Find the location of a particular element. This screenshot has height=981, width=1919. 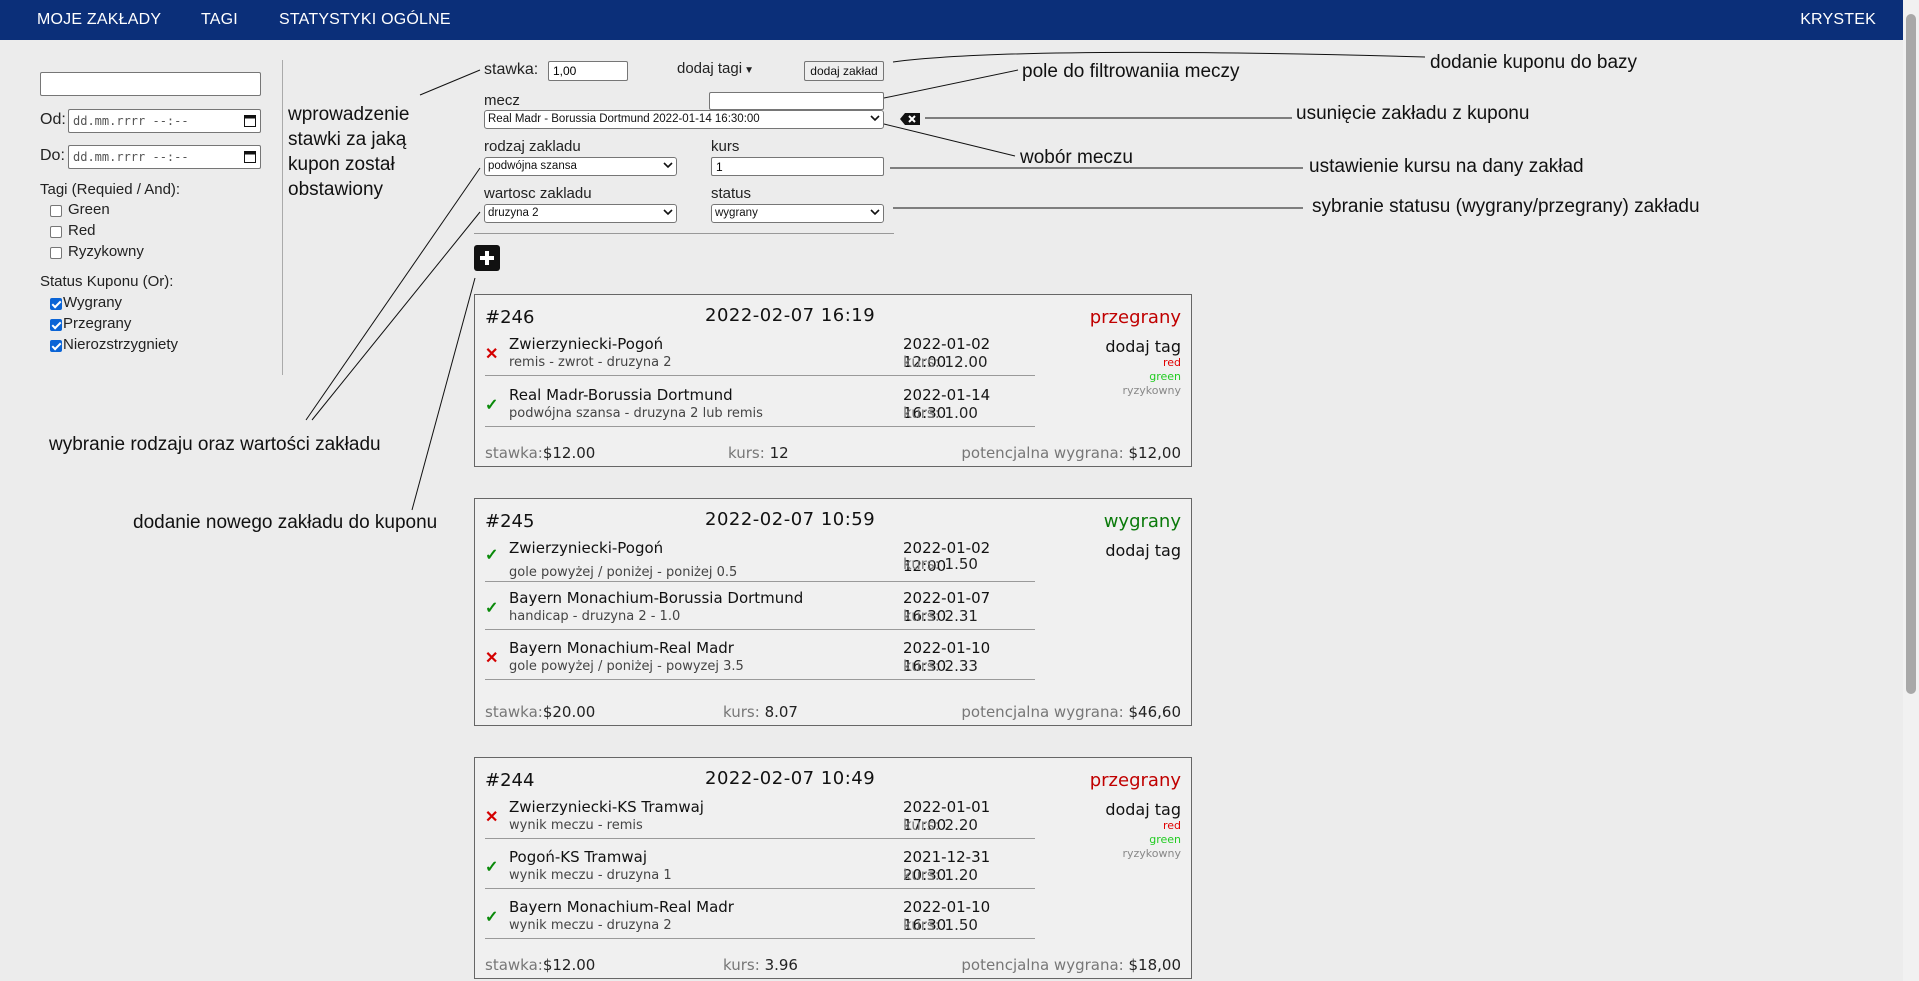

bet-description: wynik meczu - druzyna 2 is located at coordinates (590, 925).